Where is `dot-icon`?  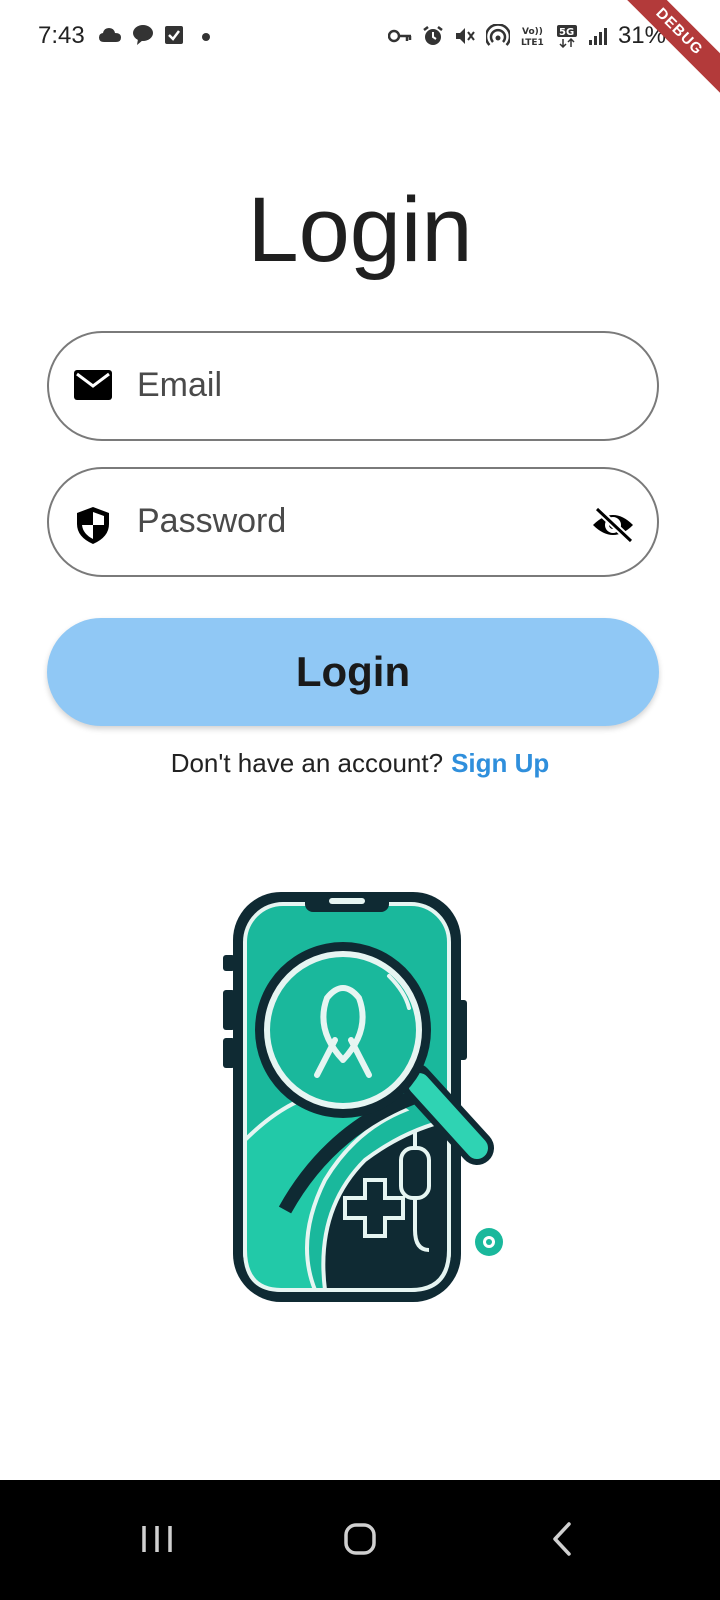
dot-icon is located at coordinates (206, 37).